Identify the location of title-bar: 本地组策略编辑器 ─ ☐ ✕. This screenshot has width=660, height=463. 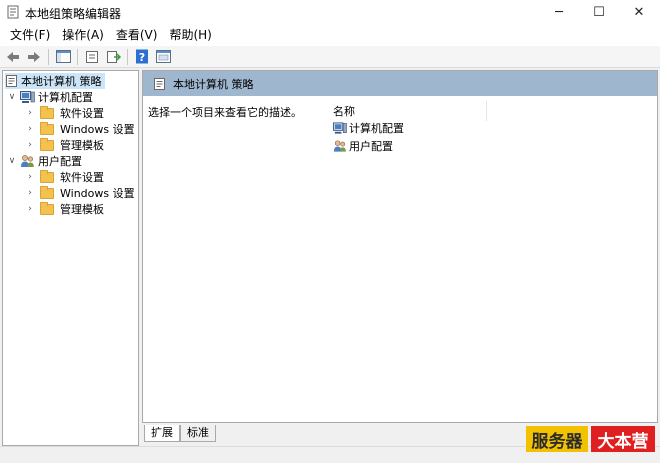
(330, 12).